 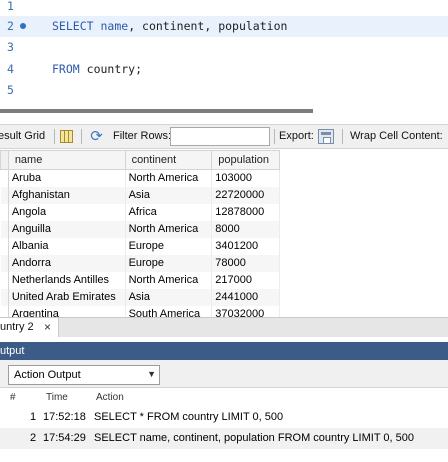 What do you see at coordinates (57, 397) in the screenshot?
I see `column-header-time: Time` at bounding box center [57, 397].